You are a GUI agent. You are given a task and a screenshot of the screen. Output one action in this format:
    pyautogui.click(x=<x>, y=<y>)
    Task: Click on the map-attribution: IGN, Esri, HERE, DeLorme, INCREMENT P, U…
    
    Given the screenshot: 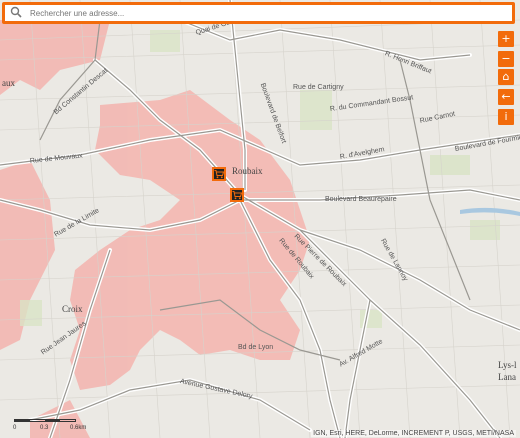 What is the action you would take?
    pyautogui.click(x=413, y=433)
    